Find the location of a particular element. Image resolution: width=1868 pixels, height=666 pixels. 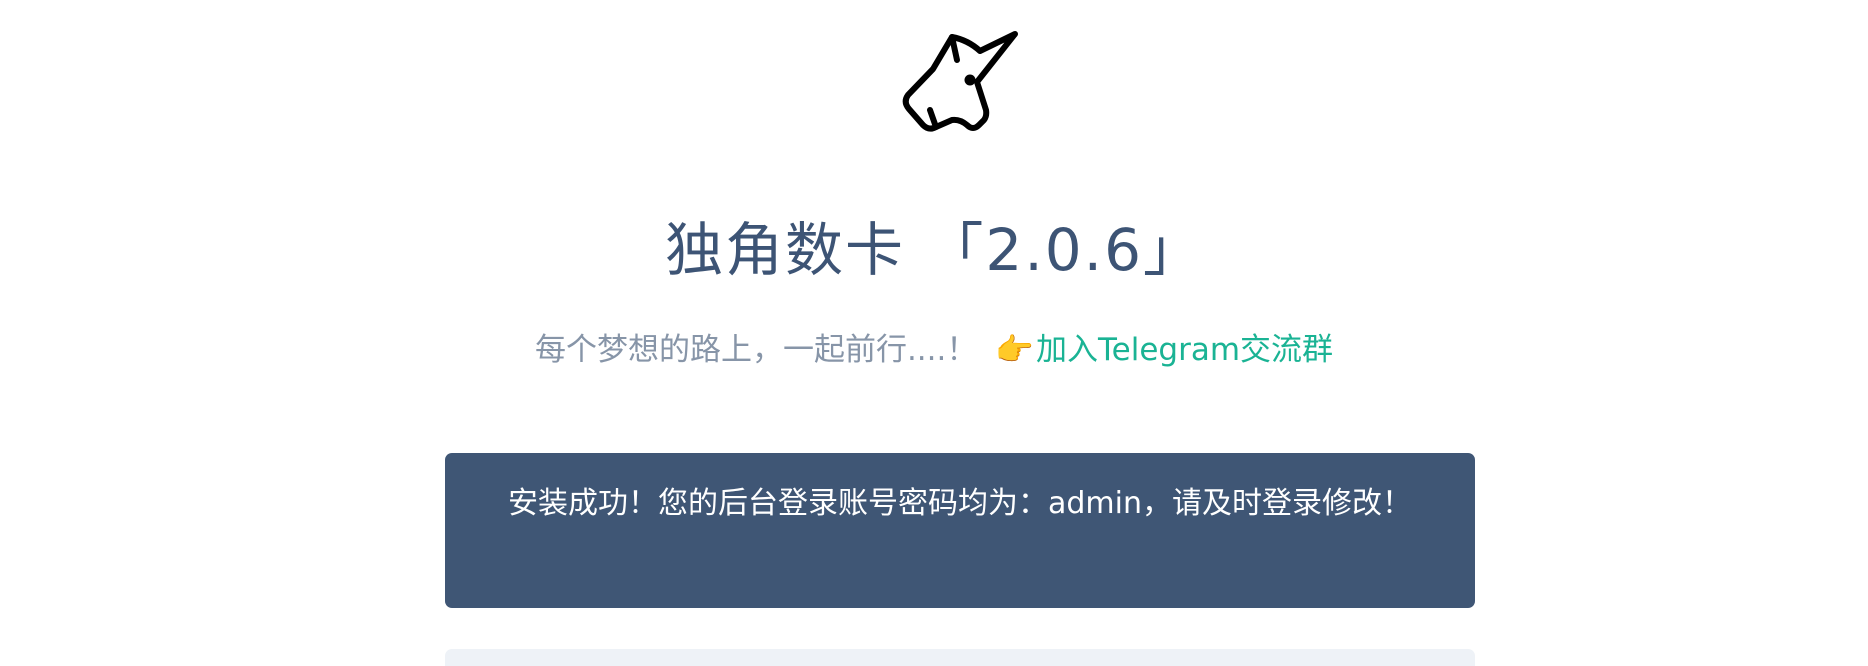

pointing-hand-icon: 👉 is located at coordinates (1014, 350).